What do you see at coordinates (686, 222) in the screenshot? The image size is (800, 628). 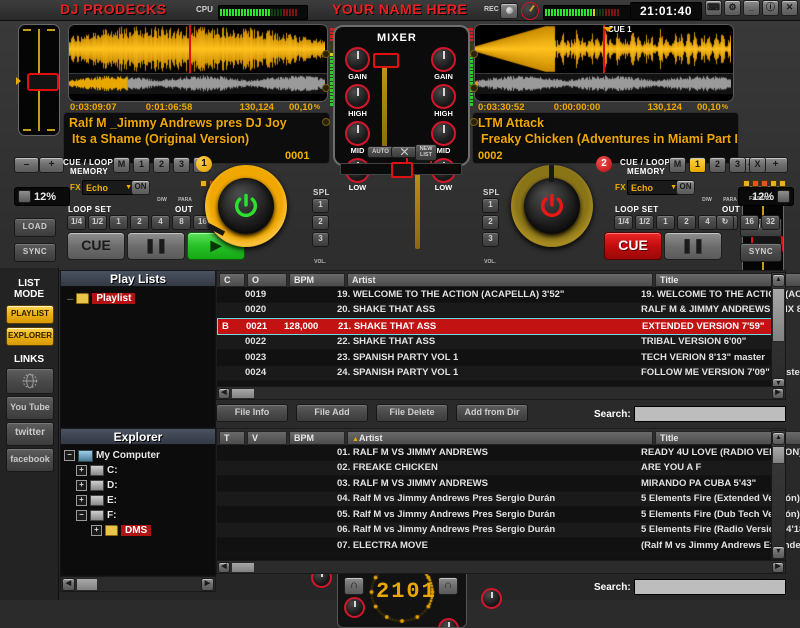 I see `loop-button-2: 2` at bounding box center [686, 222].